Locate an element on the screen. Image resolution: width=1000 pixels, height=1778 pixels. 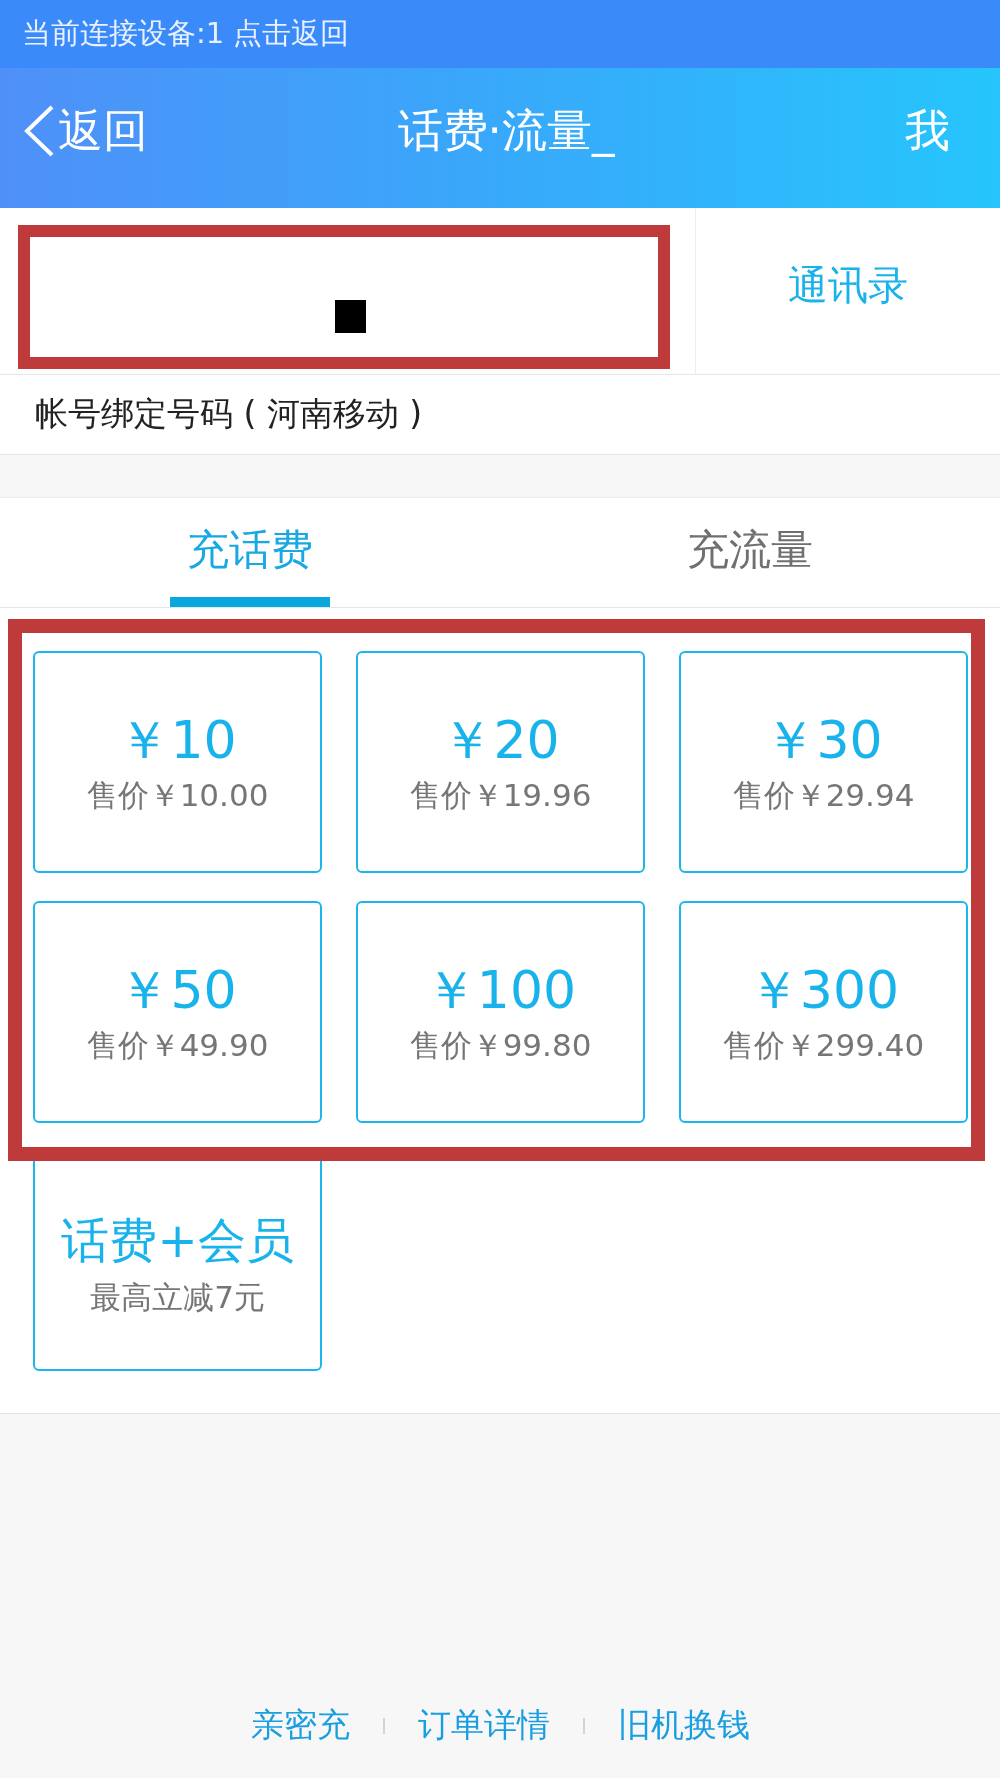
face-value: ￥100 is located at coordinates (500, 991).